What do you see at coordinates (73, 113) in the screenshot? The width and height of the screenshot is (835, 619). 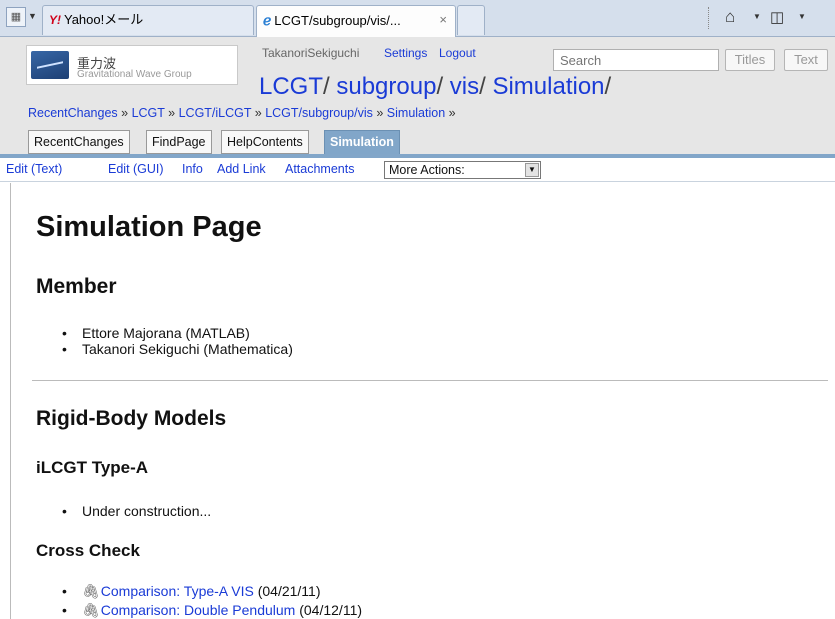 I see `breadcrumb-item: RecentChanges` at bounding box center [73, 113].